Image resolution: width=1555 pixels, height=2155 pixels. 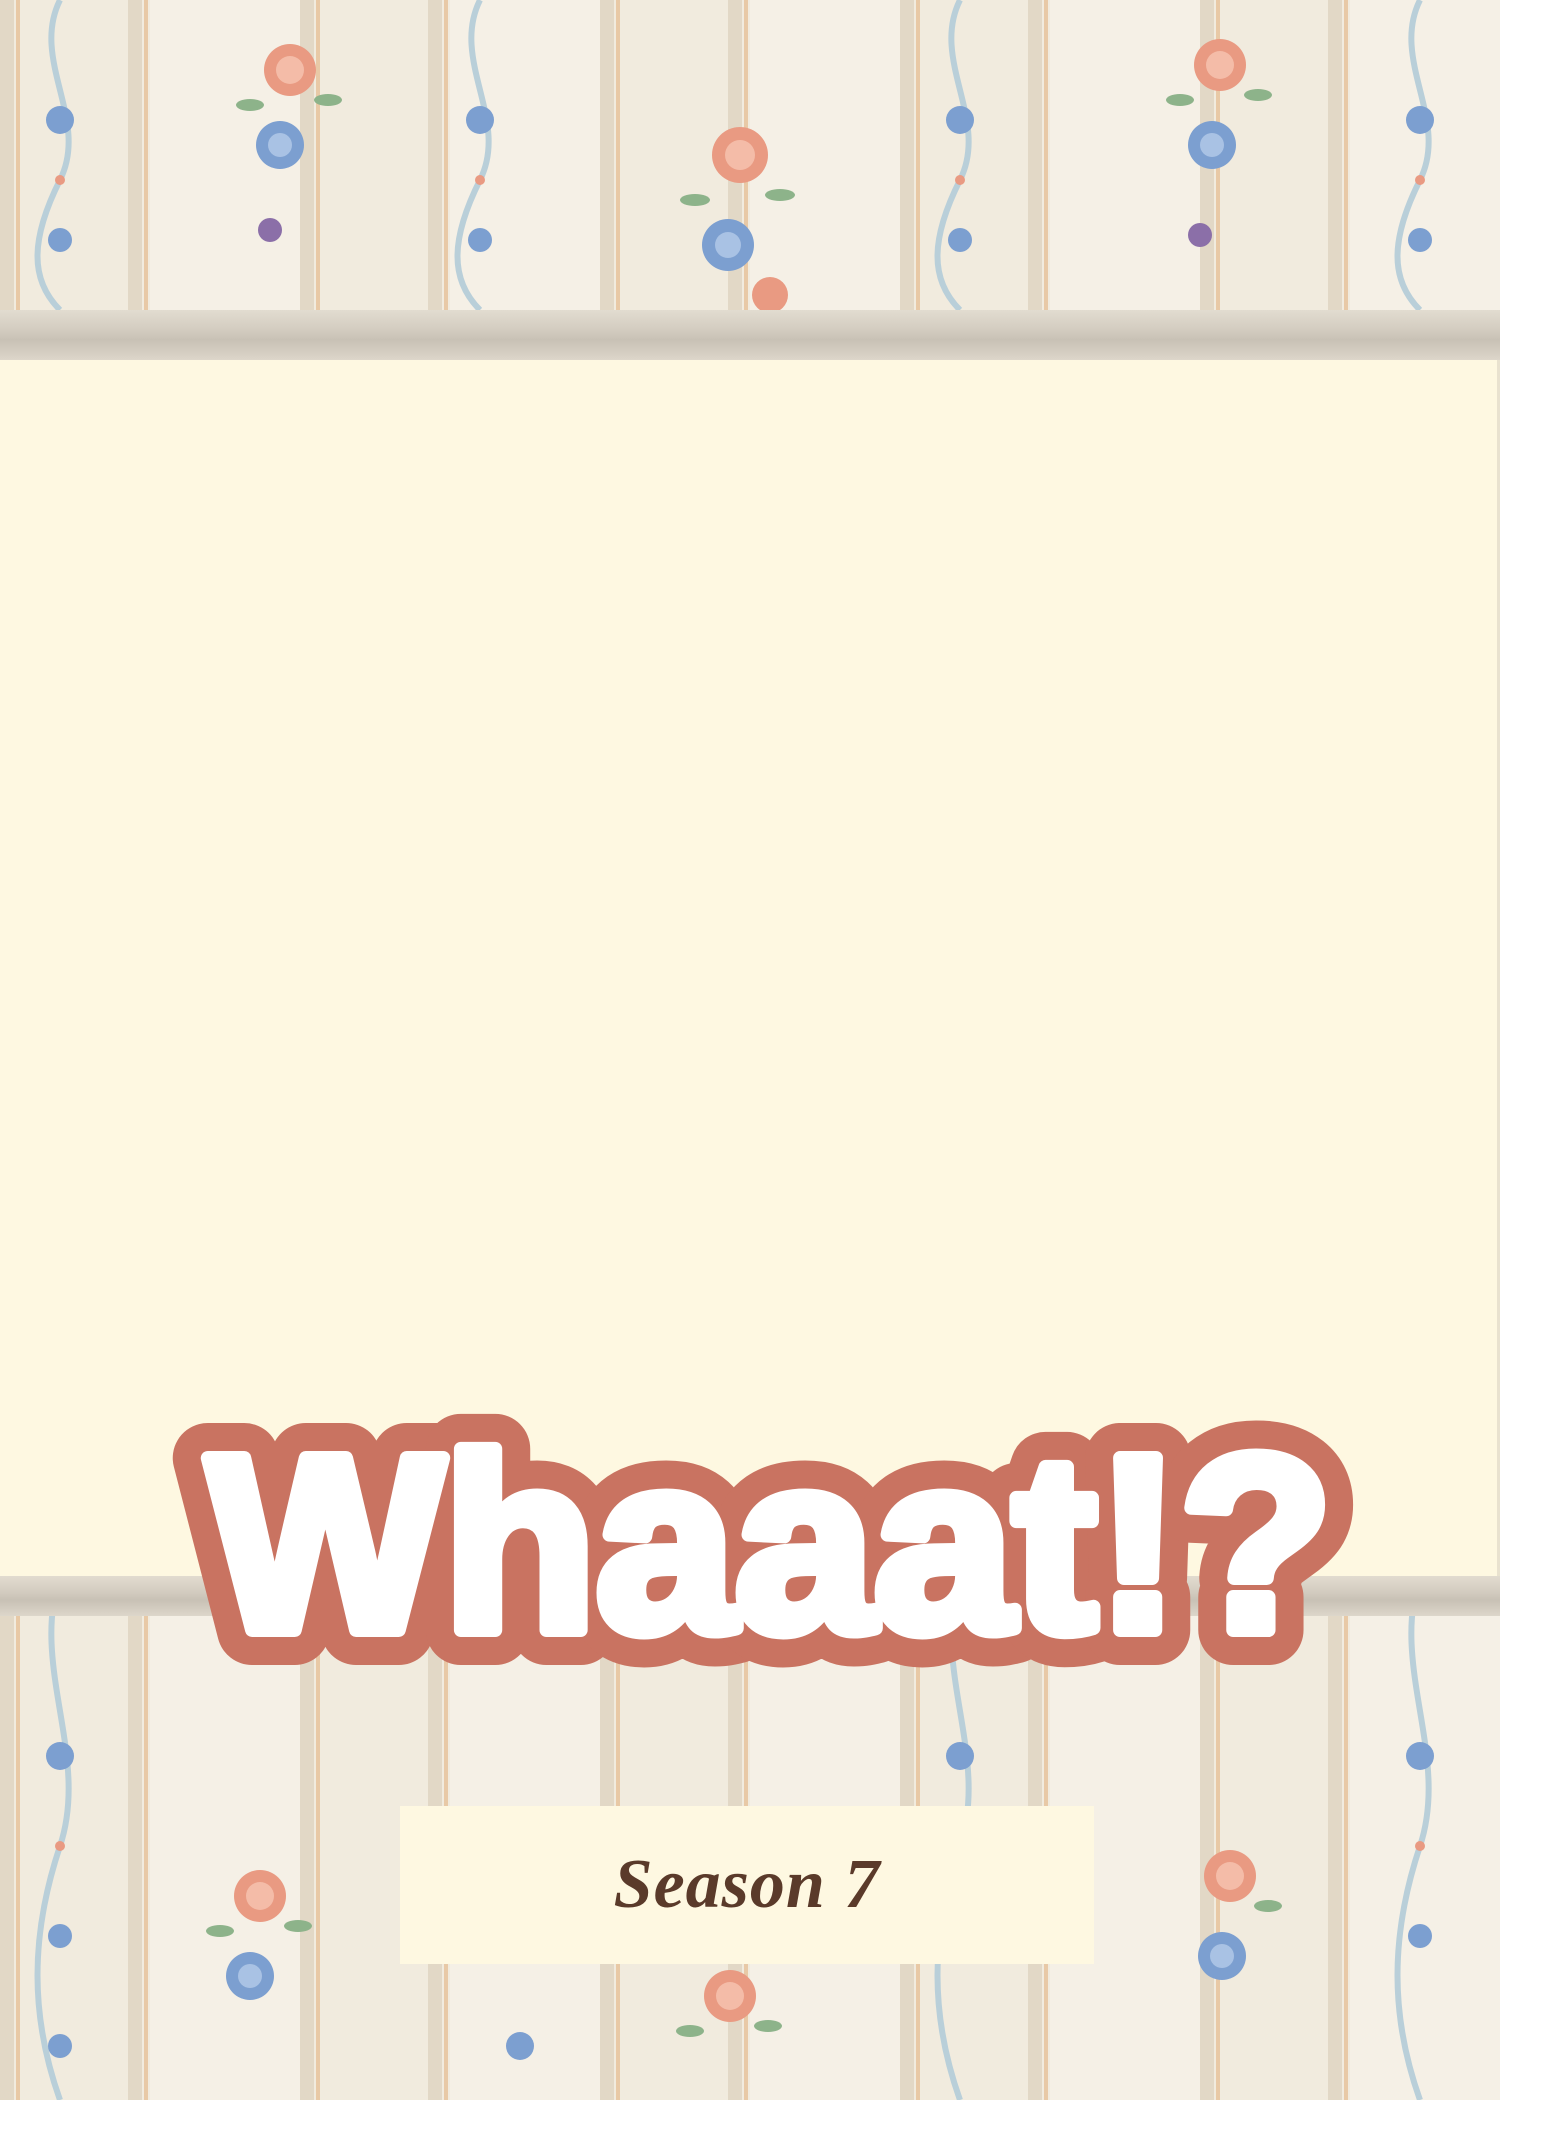 I want to click on whaaat-logo: Whaaat!? Whaaat!?, so click(x=770, y=1543).